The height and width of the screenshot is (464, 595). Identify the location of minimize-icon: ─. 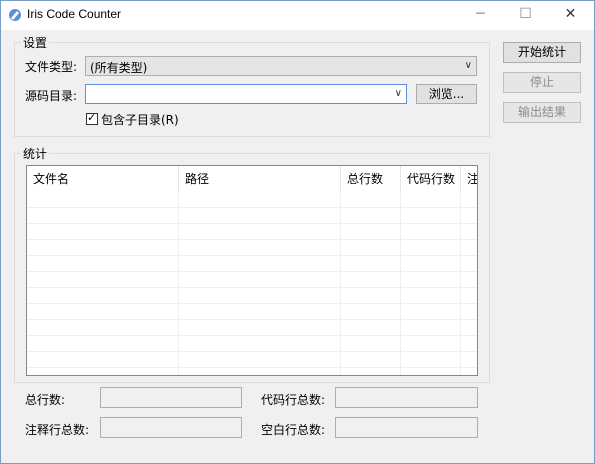
(480, 14).